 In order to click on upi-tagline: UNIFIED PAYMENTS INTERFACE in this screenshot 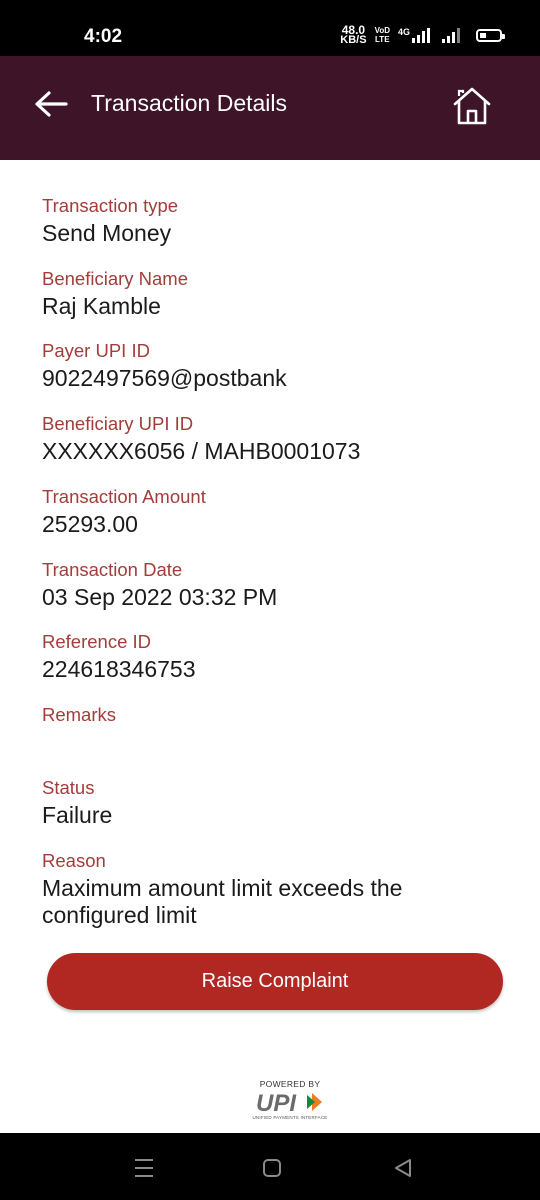, I will do `click(290, 1117)`.